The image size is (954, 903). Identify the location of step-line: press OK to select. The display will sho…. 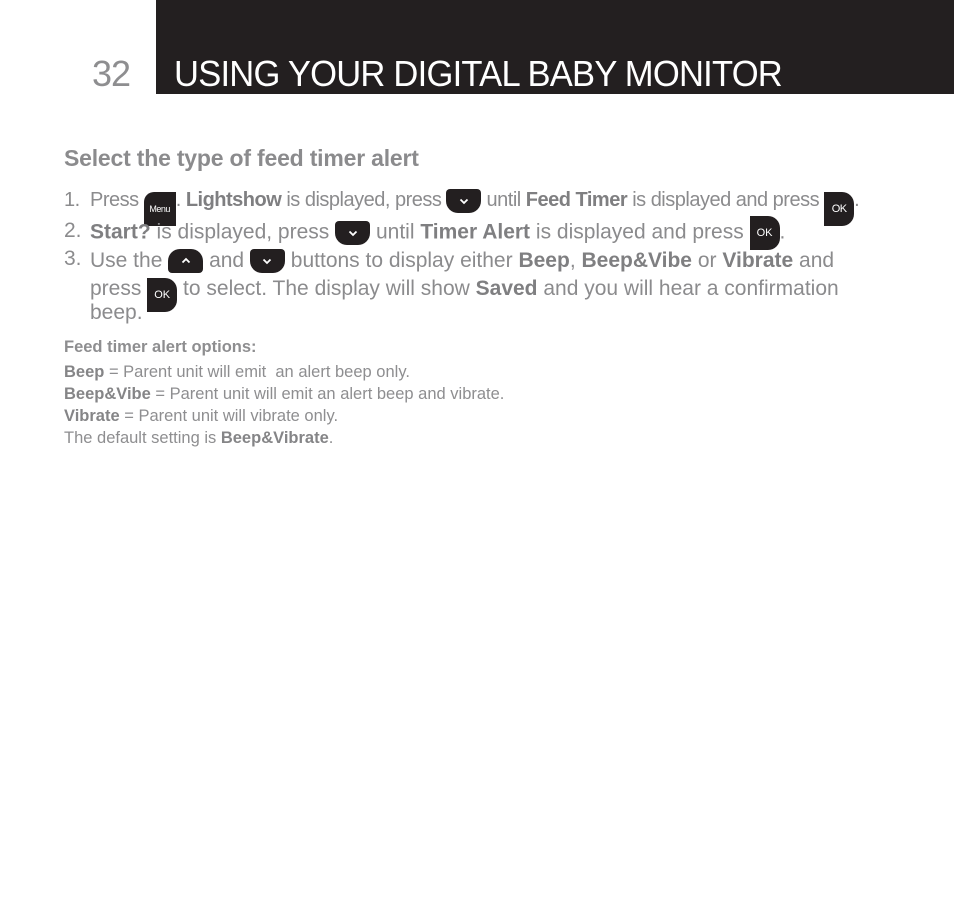
(497, 294).